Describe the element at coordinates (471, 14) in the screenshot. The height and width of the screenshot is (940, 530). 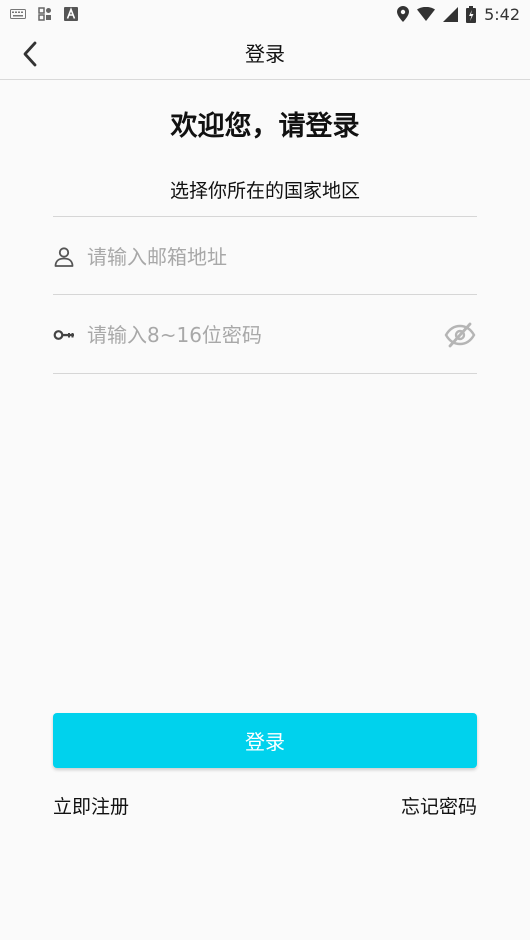
I see `battery-icon` at that location.